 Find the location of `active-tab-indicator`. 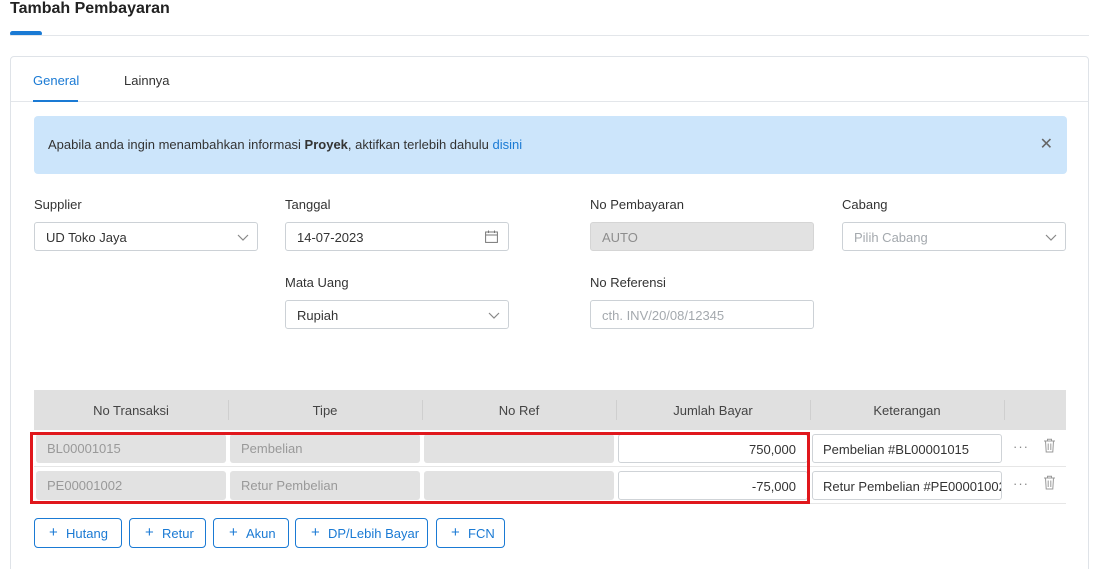

active-tab-indicator is located at coordinates (55, 101).